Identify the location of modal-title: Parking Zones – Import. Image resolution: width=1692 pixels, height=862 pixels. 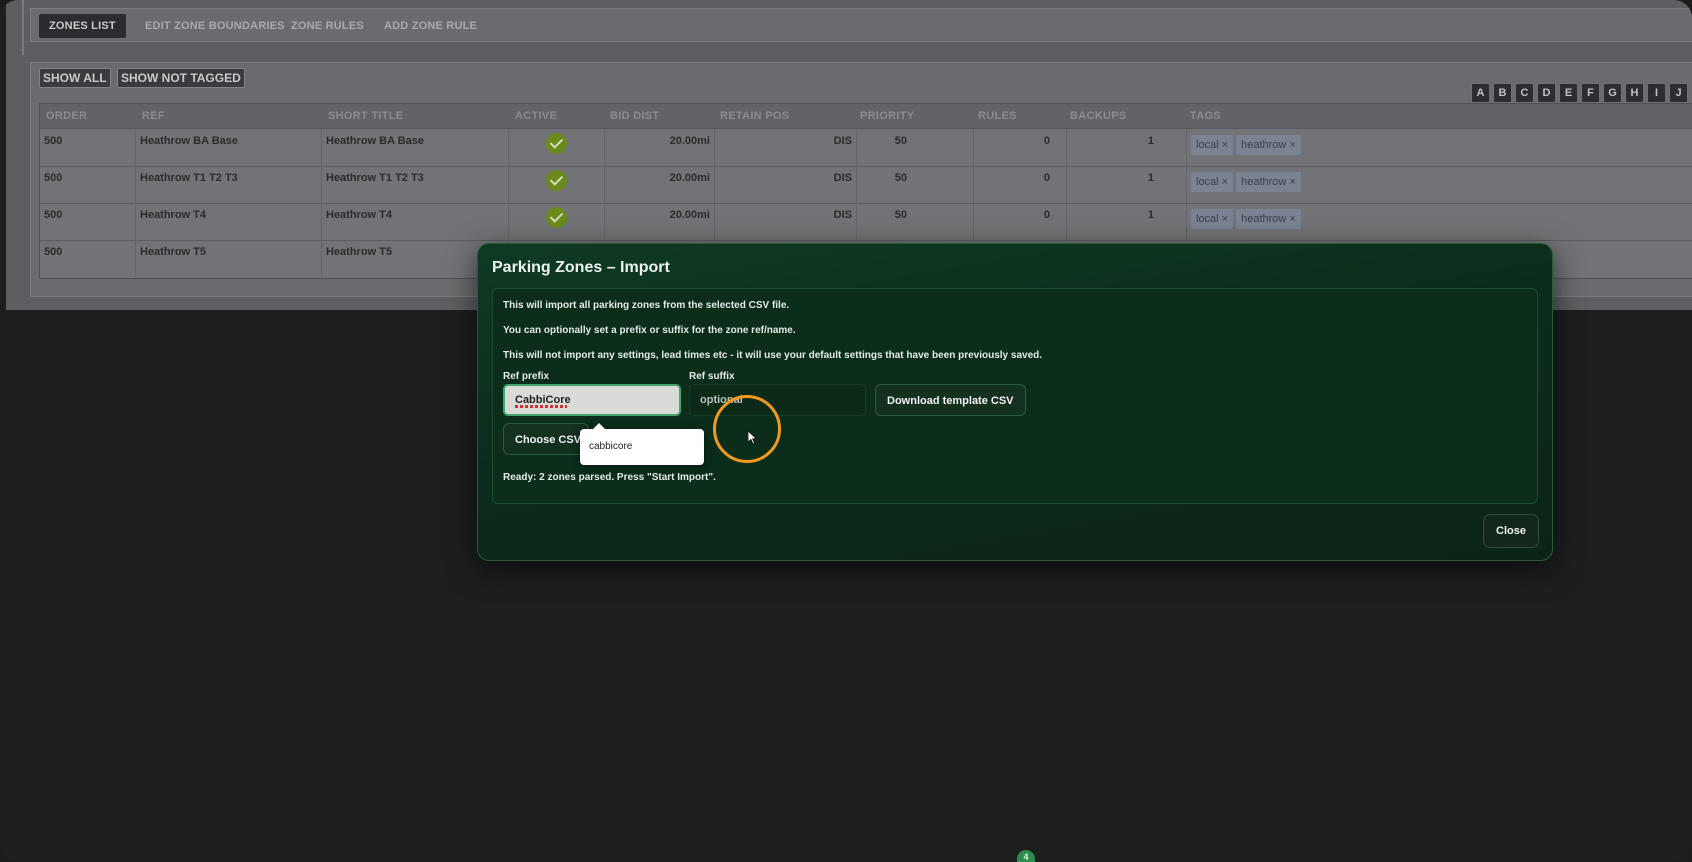
(581, 267).